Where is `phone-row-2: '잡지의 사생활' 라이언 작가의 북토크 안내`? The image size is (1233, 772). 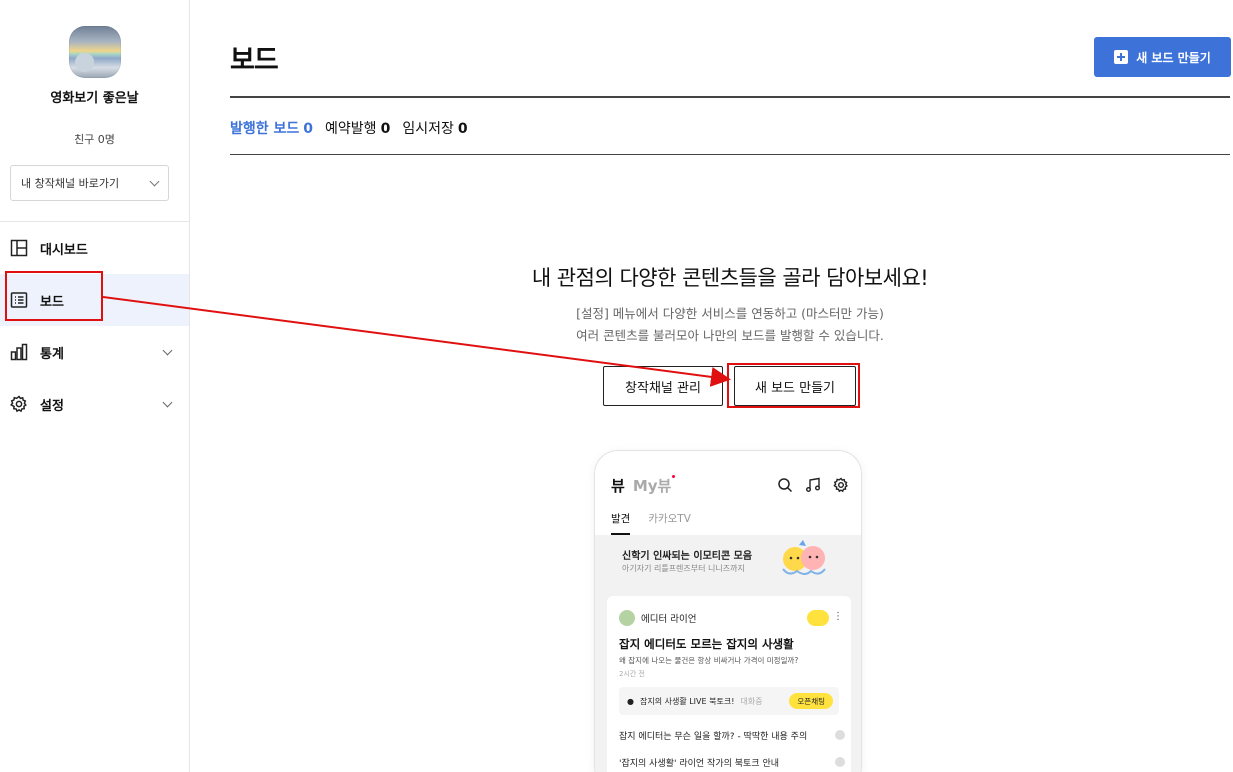 phone-row-2: '잡지의 사생활' 라이언 작가의 북토크 안내 is located at coordinates (699, 764).